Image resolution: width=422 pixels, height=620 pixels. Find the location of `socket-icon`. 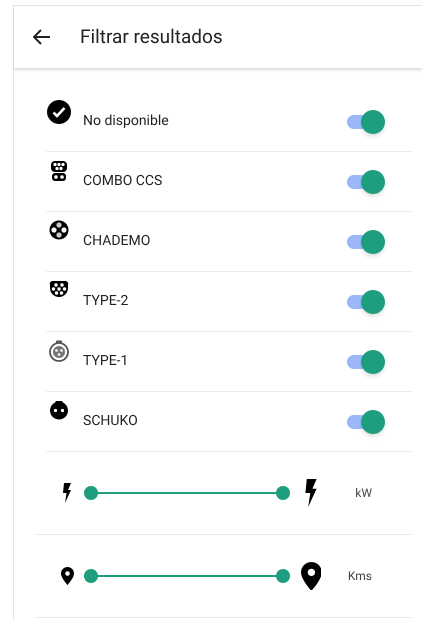

socket-icon is located at coordinates (59, 410).